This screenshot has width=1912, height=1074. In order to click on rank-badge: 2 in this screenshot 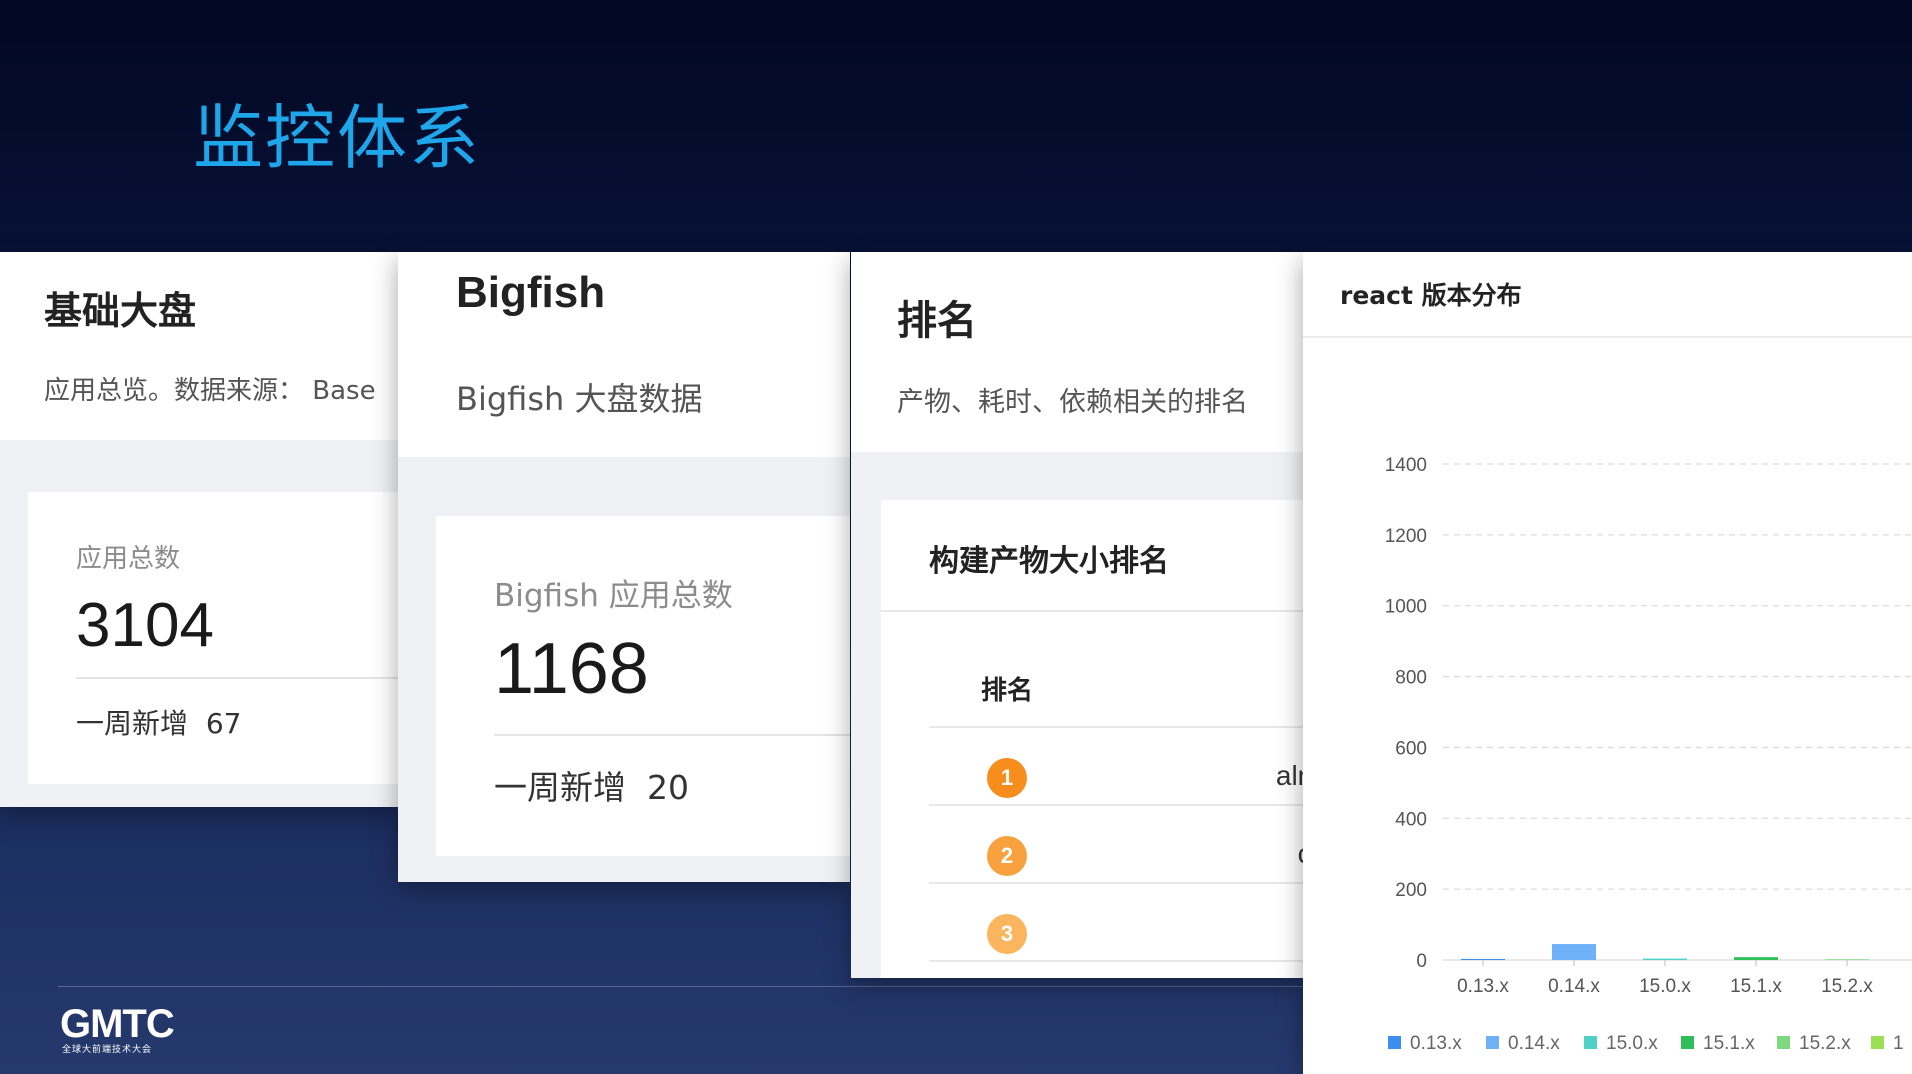, I will do `click(1007, 856)`.